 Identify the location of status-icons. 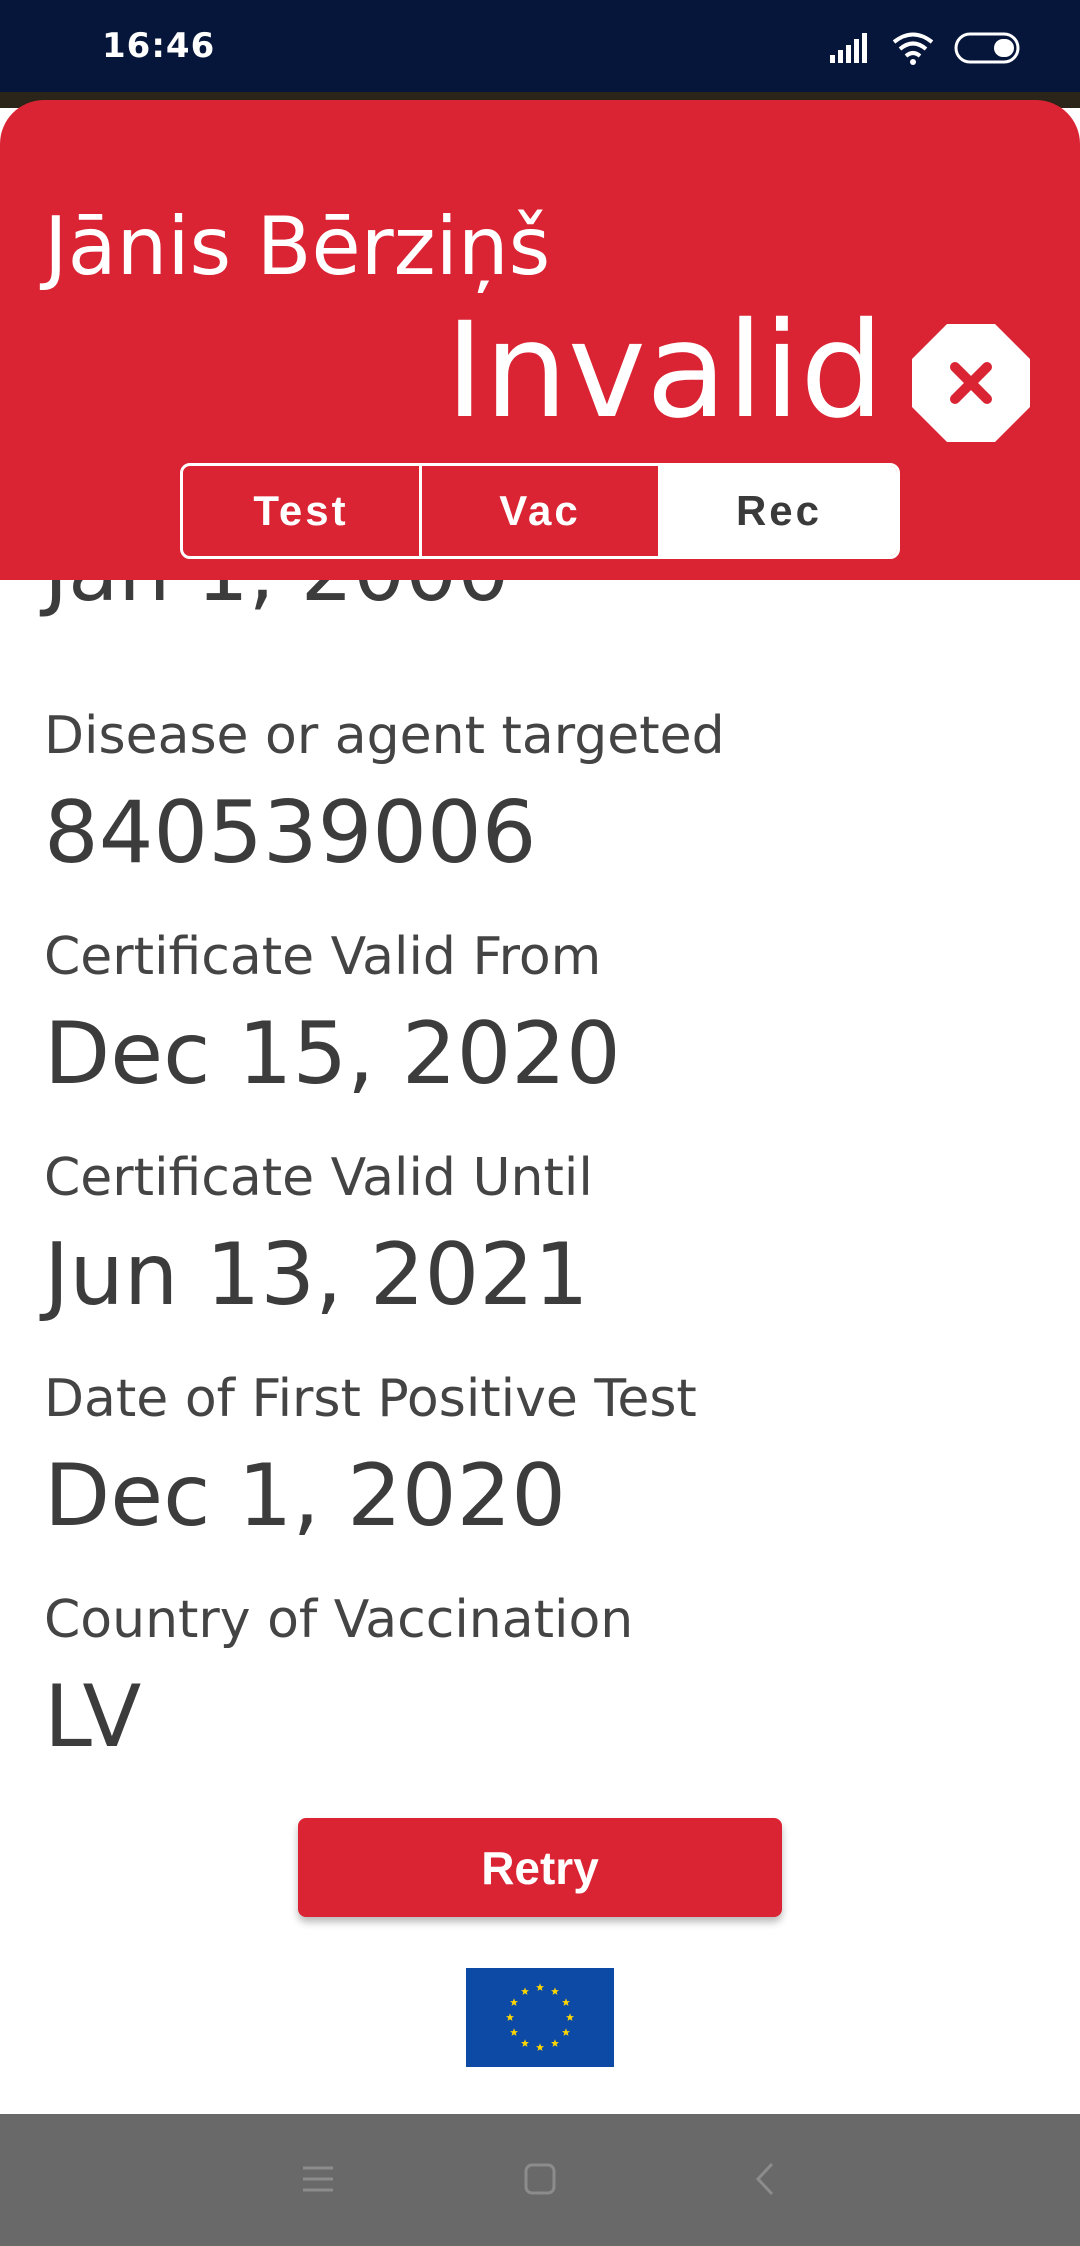
(926, 48).